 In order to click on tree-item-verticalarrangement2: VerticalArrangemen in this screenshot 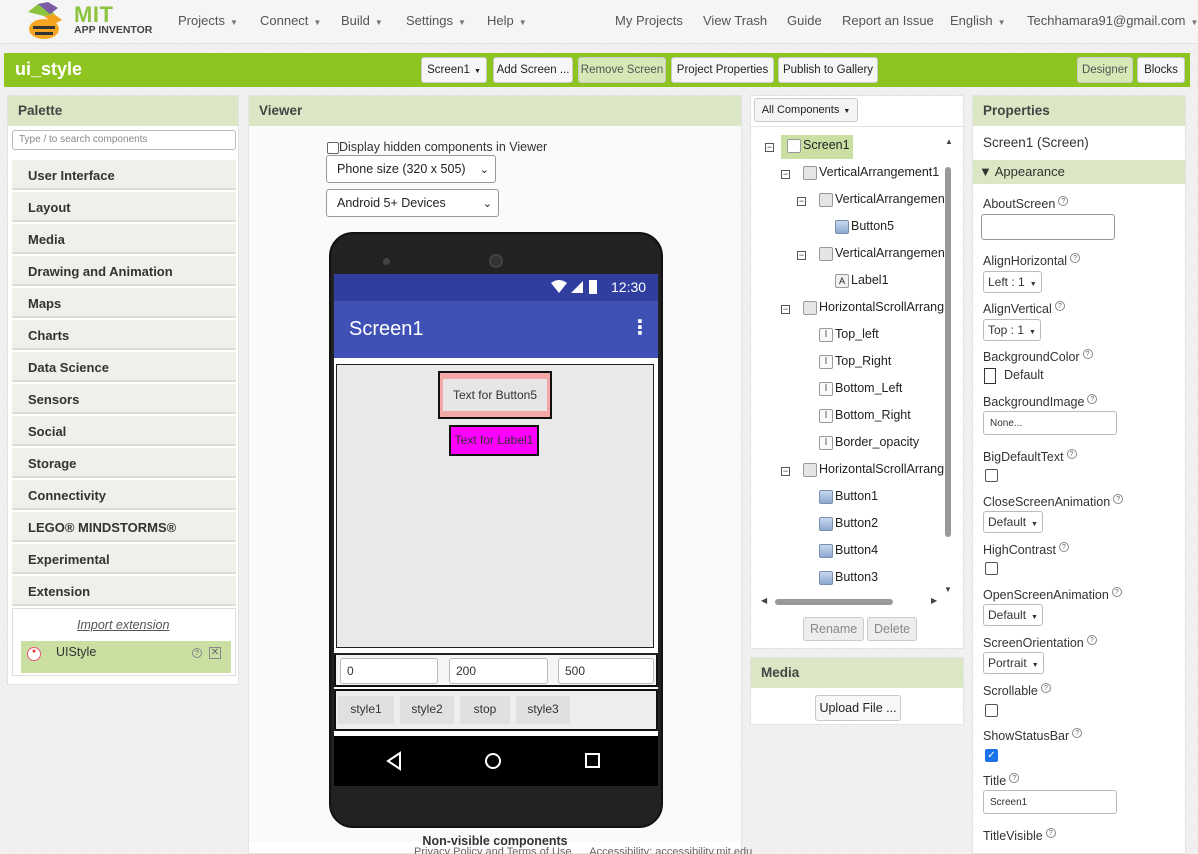, I will do `click(882, 203)`.